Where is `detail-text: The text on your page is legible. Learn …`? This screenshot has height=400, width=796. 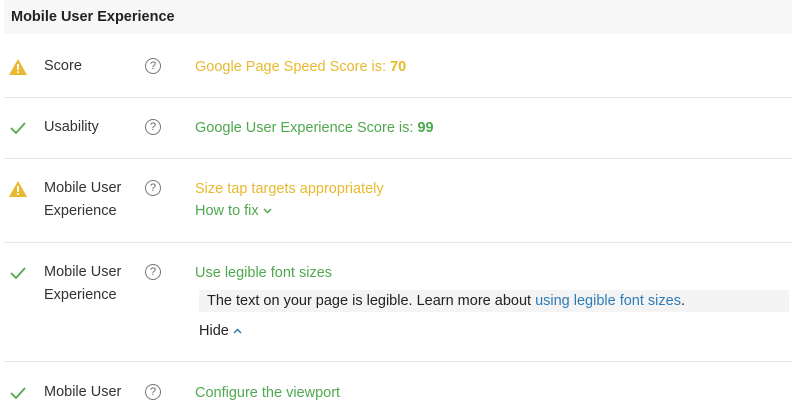 detail-text: The text on your page is legible. Learn … is located at coordinates (371, 301).